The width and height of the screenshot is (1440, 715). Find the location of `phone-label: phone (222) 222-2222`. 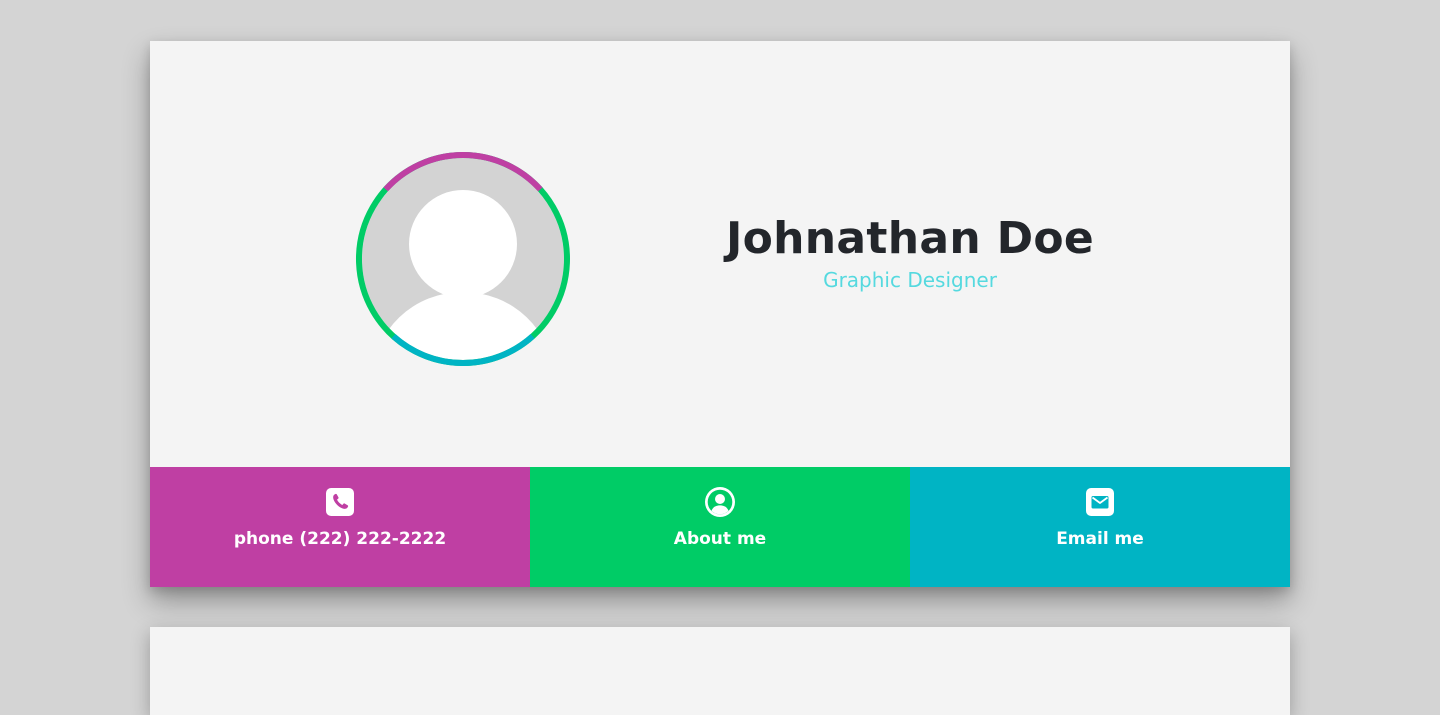

phone-label: phone (222) 222-2222 is located at coordinates (340, 539).